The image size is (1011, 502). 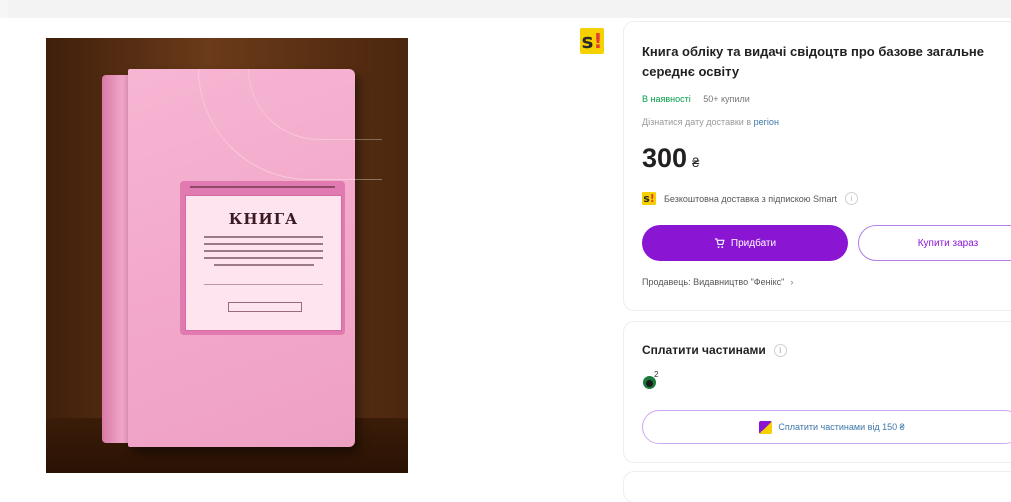 I want to click on buy-button-label: Придбати, so click(x=753, y=243).